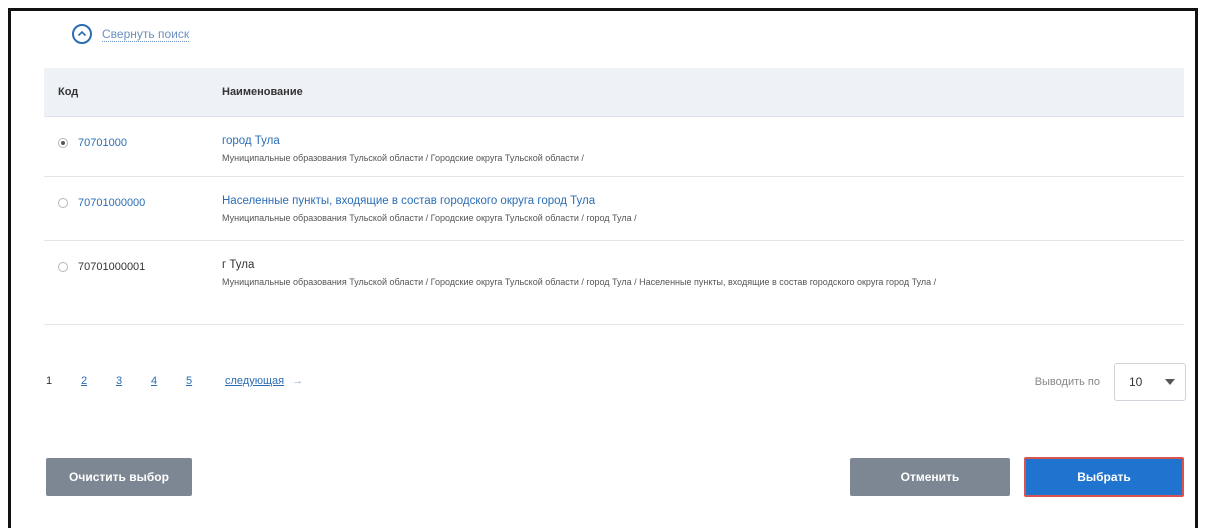  I want to click on select-button: Выбрать, so click(1104, 477).